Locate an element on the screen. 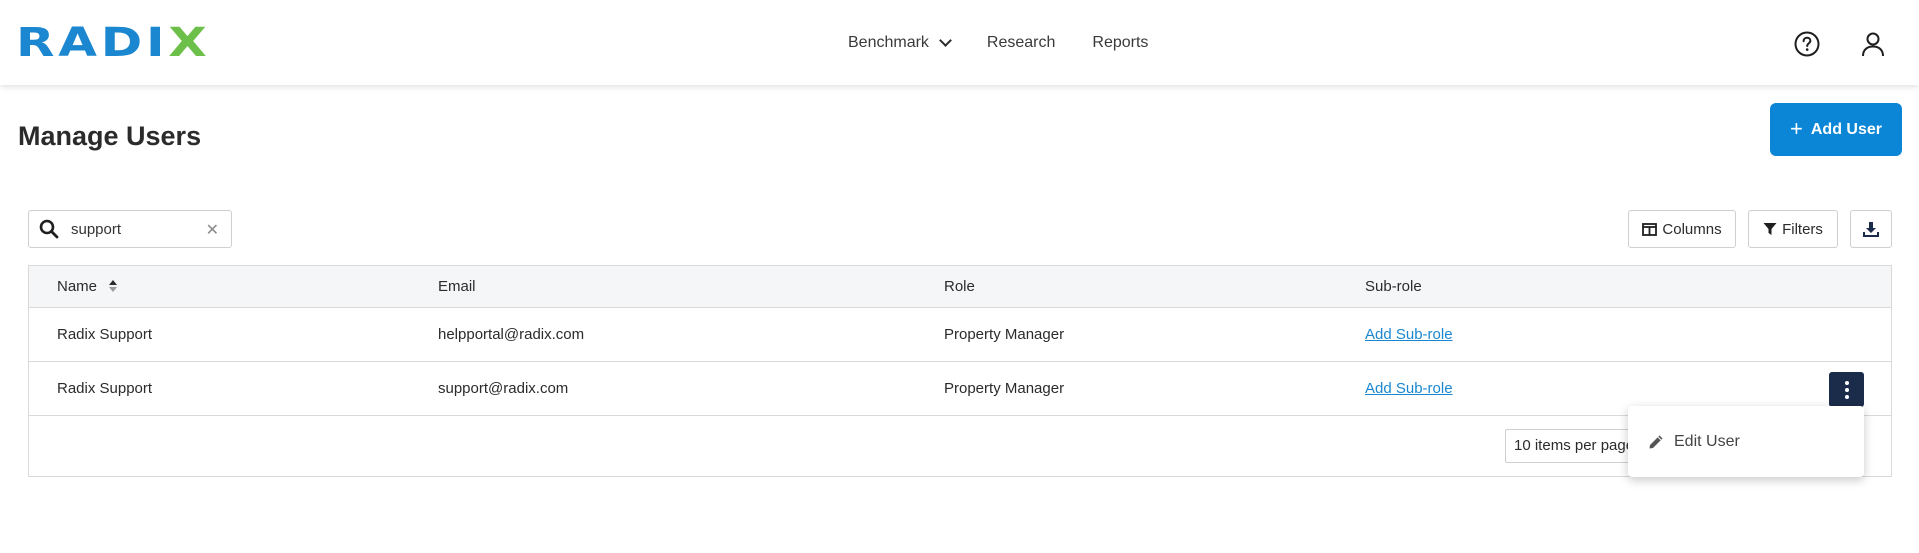 The width and height of the screenshot is (1919, 553). logo-main-text: RADI is located at coordinates (92, 43).